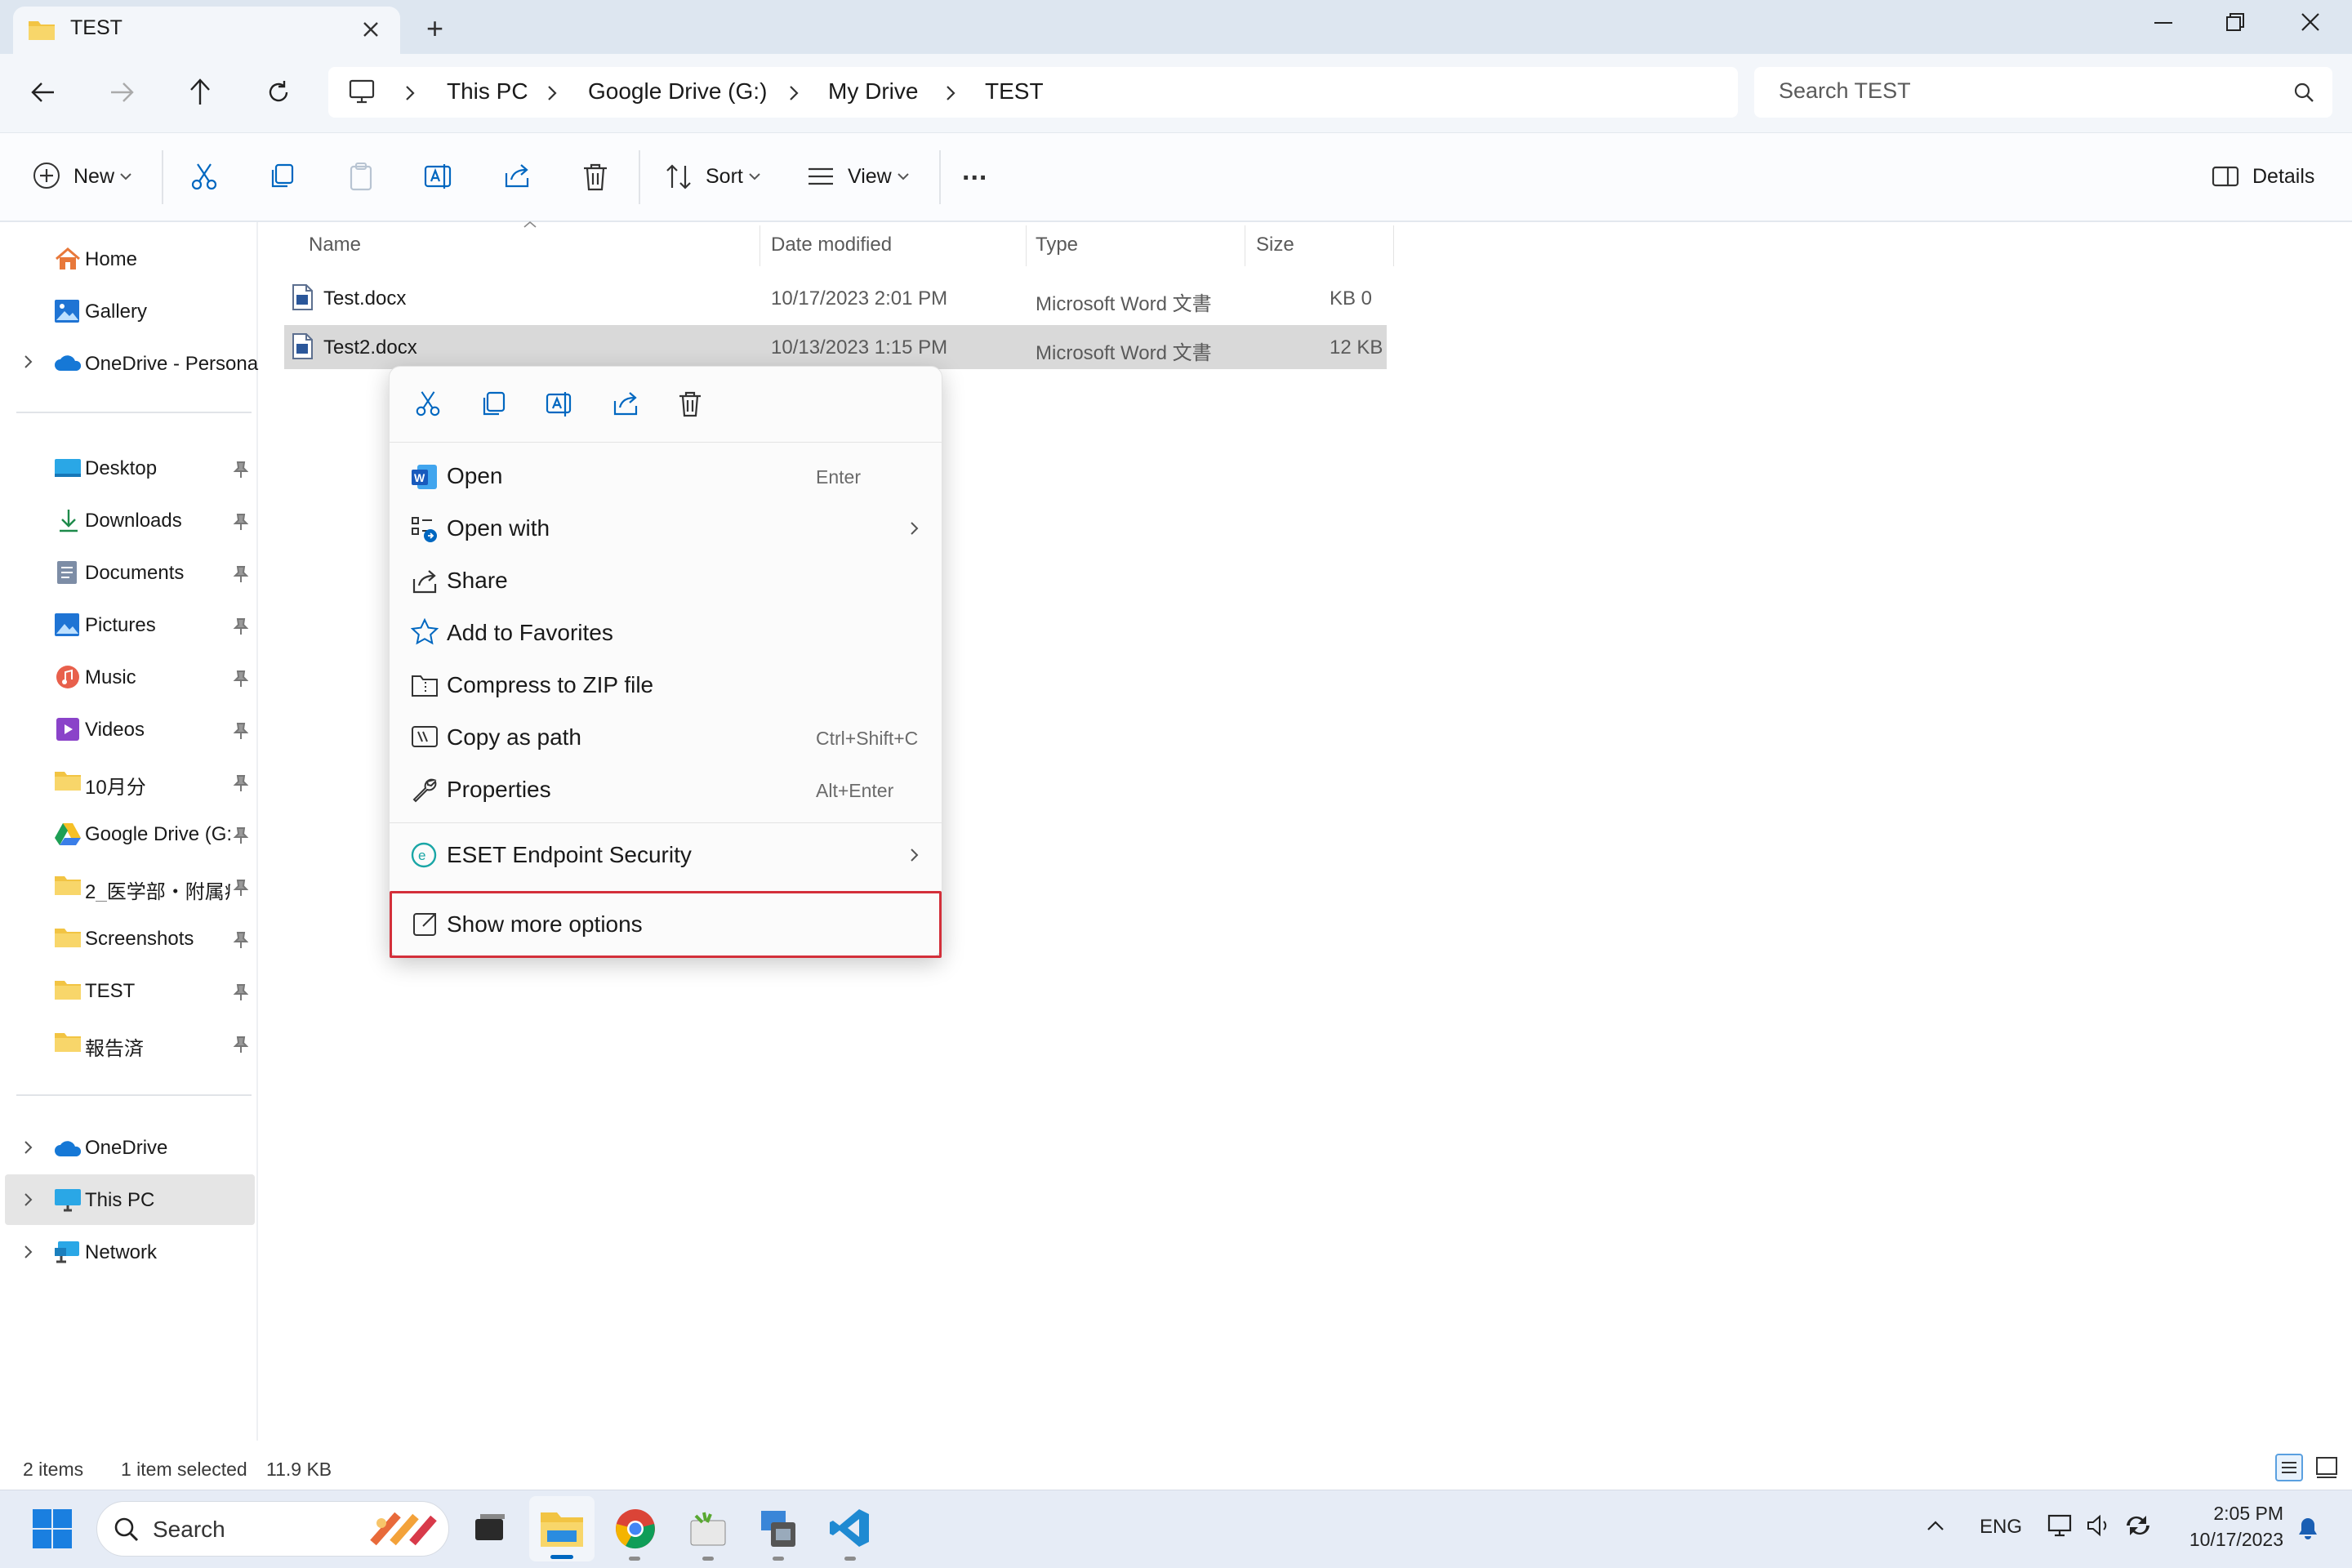 Image resolution: width=2352 pixels, height=1568 pixels. I want to click on tiles-view-toggle, so click(2326, 1467).